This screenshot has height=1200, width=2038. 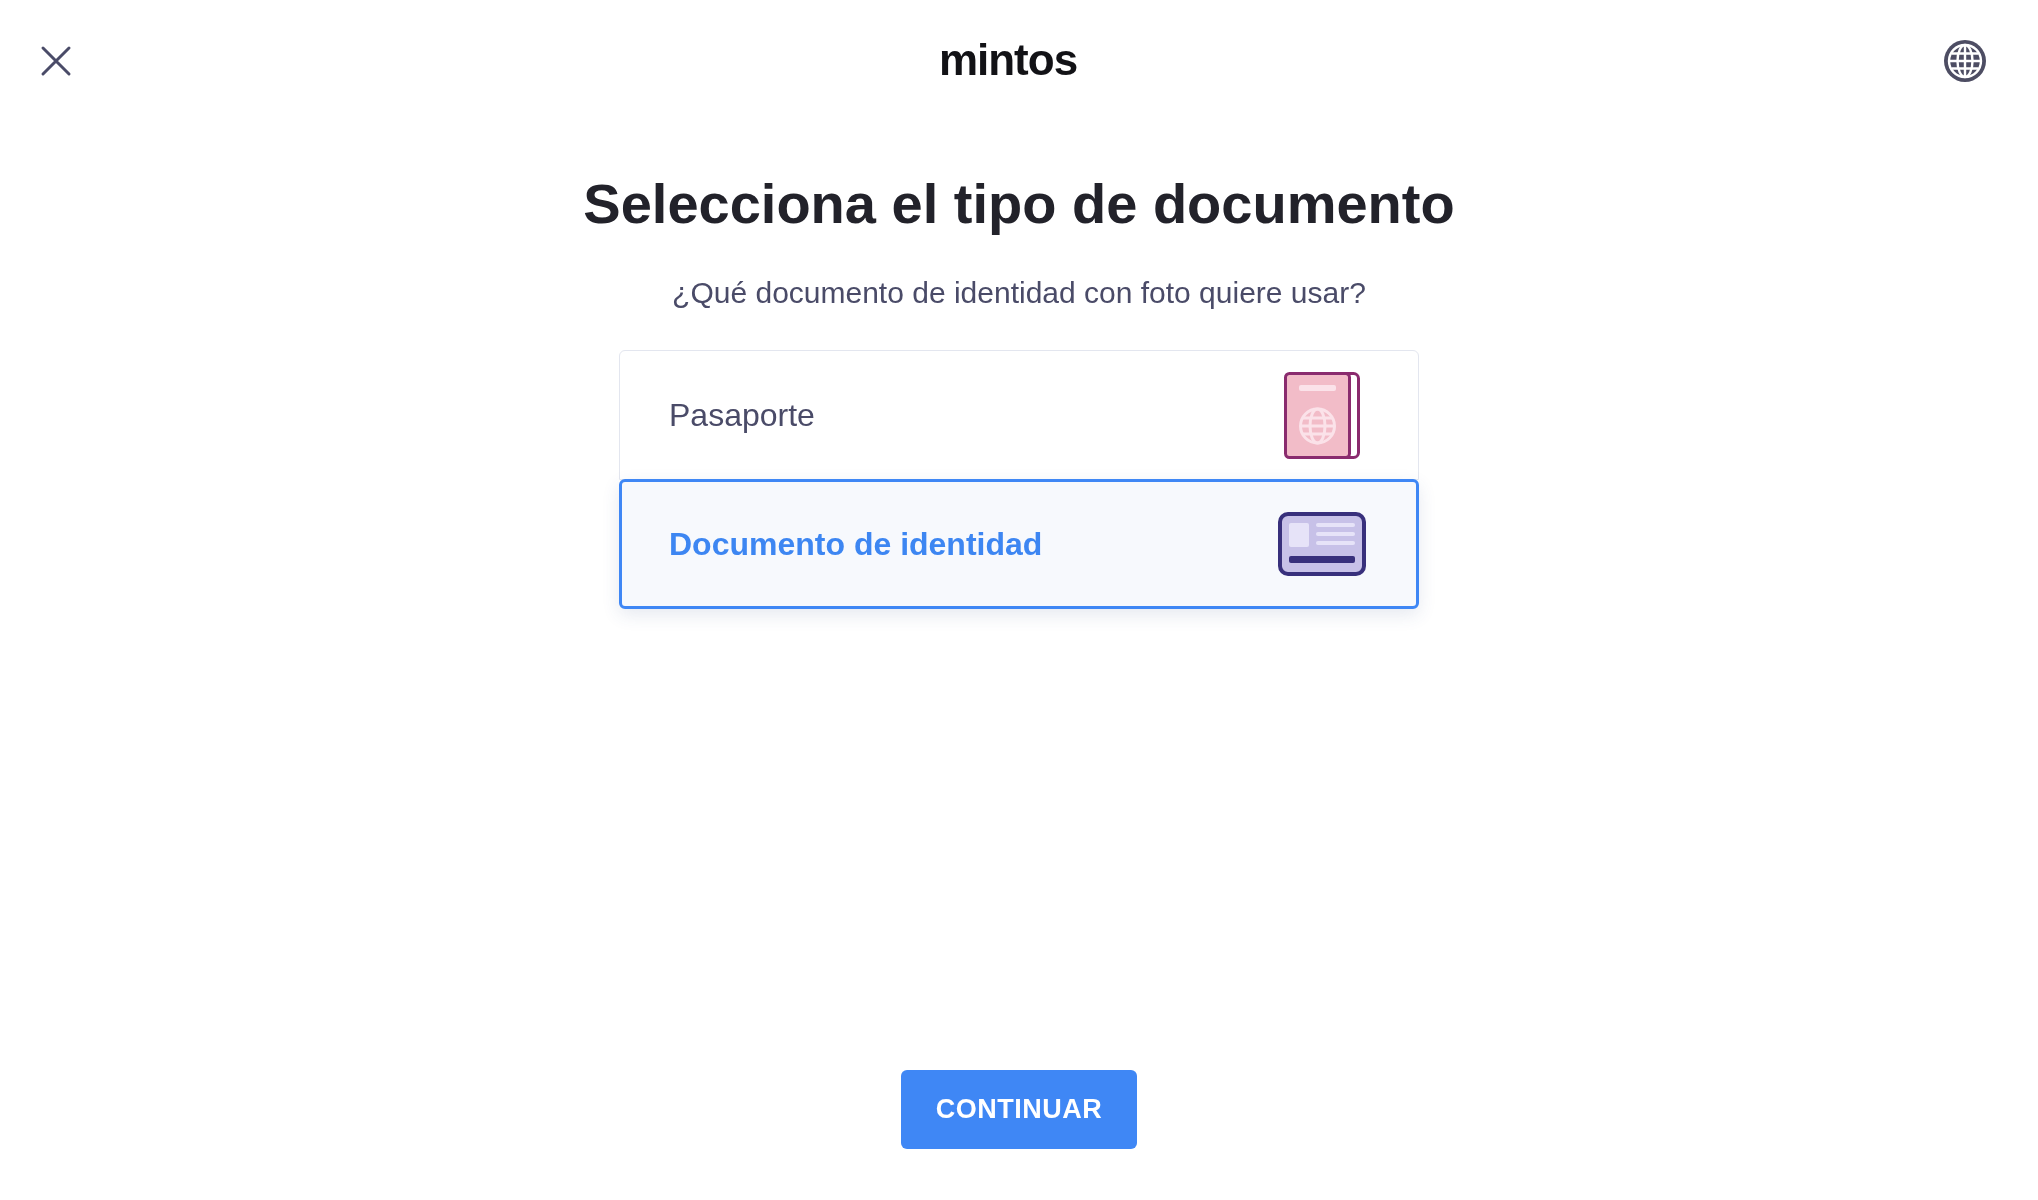 I want to click on logo: mintos, so click(x=1008, y=60).